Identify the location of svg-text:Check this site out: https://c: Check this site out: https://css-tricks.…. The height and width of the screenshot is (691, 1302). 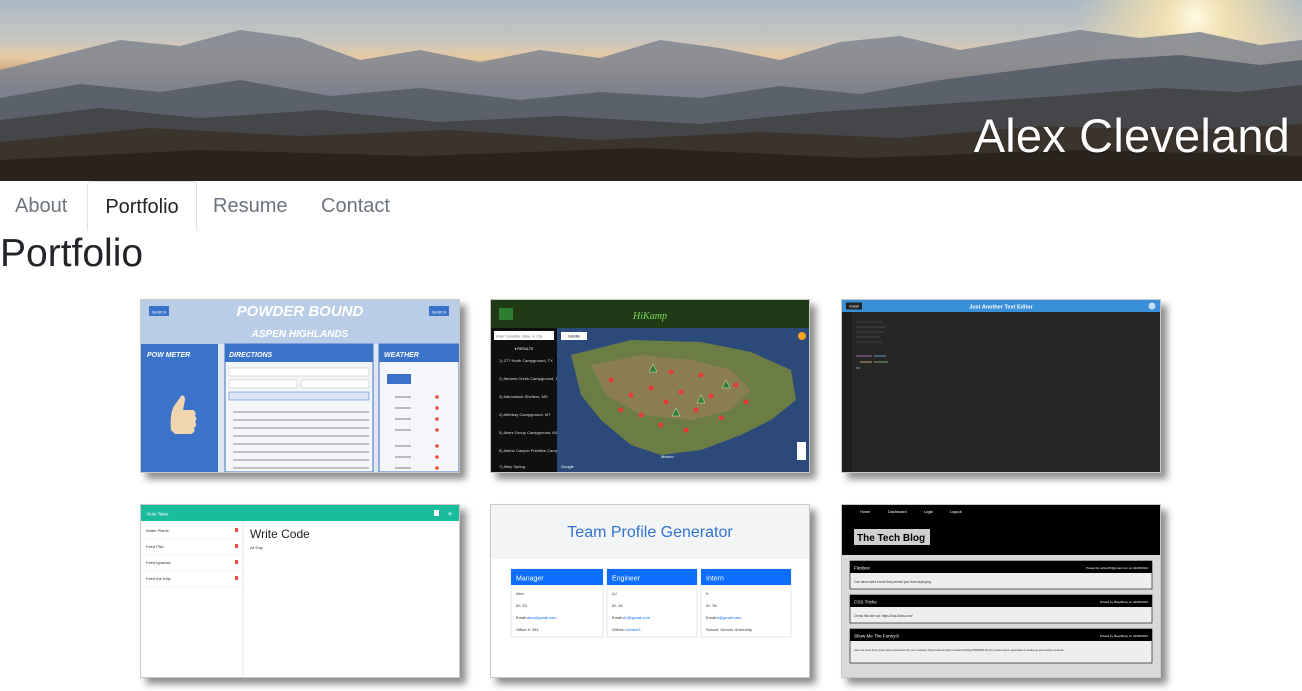
(883, 616).